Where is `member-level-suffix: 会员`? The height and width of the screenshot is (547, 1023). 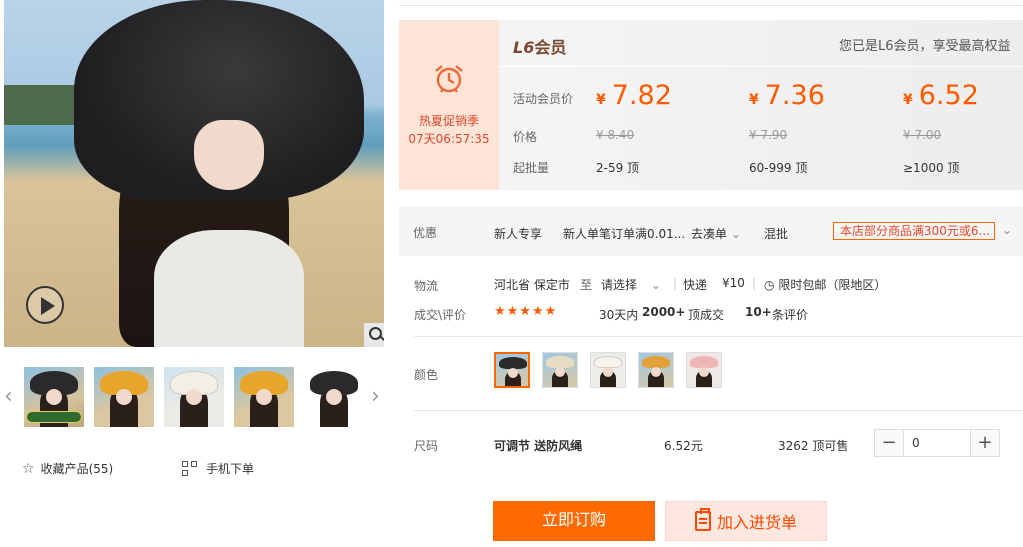
member-level-suffix: 会员 is located at coordinates (550, 47).